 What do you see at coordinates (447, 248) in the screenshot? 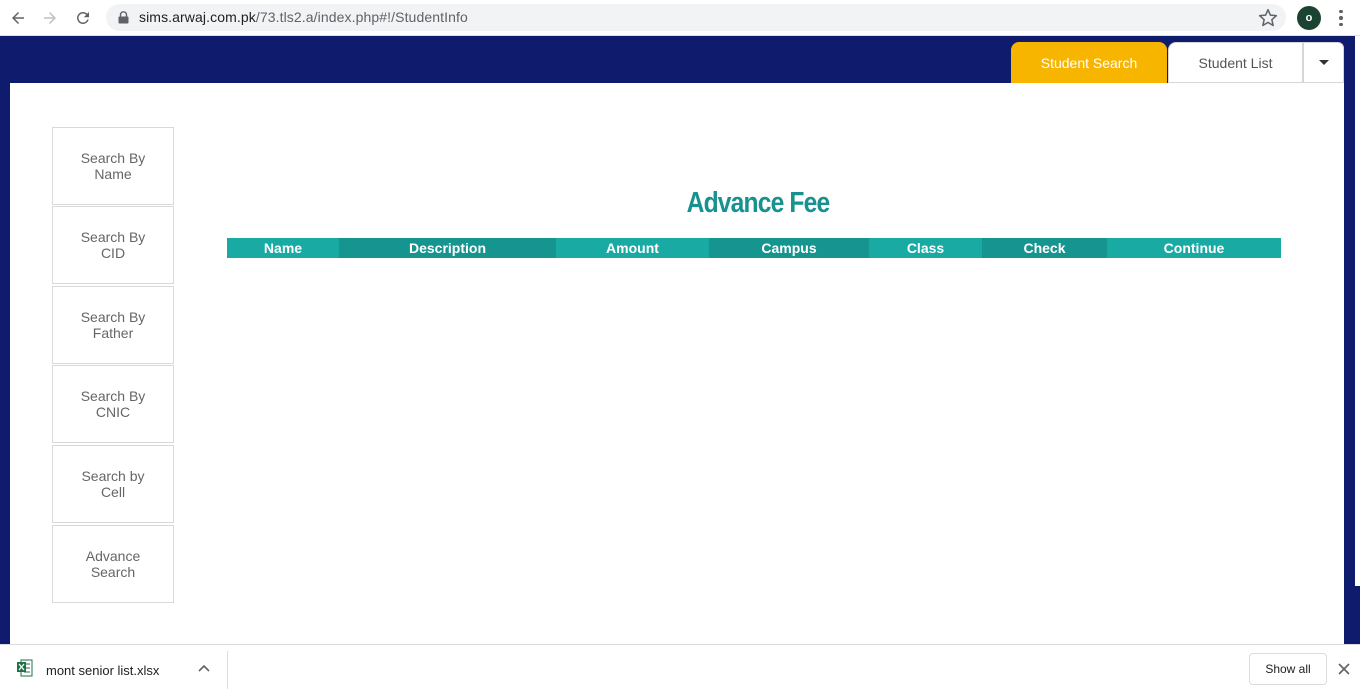
I see `column-header-description: Description` at bounding box center [447, 248].